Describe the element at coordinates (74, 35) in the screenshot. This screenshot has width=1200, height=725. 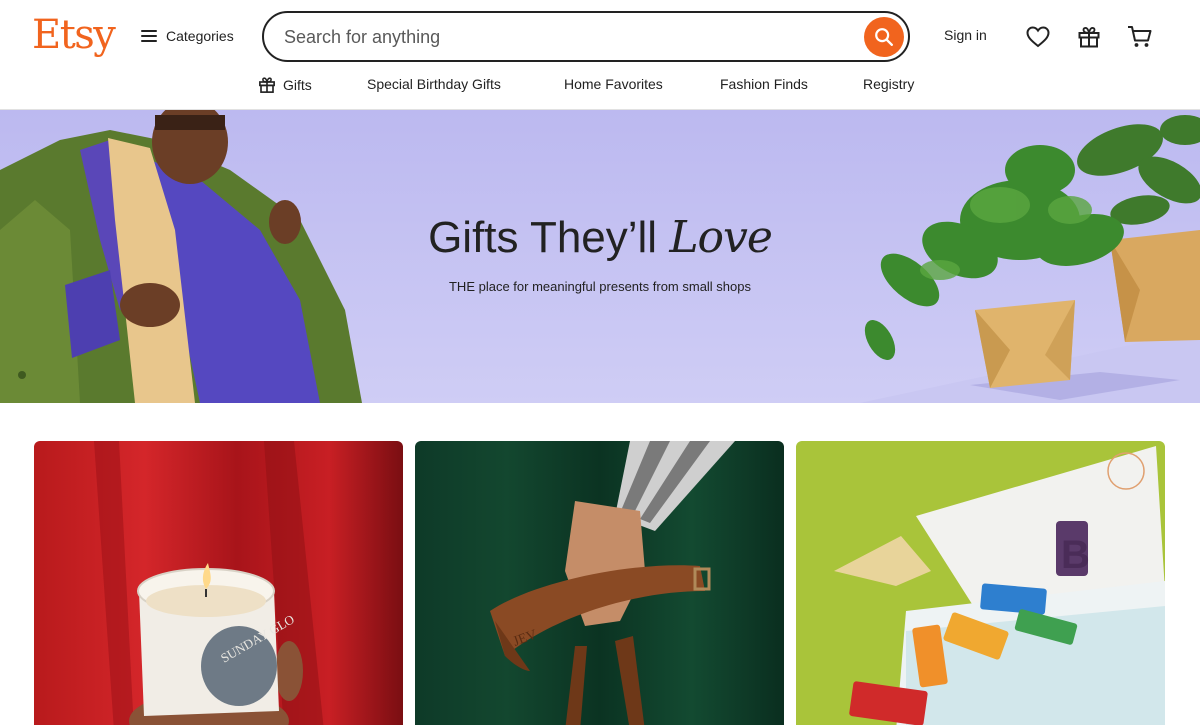
I see `etsy-logo: Etsy` at that location.